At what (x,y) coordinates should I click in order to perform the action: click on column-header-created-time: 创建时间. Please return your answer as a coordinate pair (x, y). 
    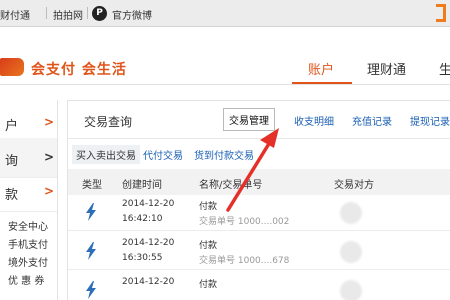
    Looking at the image, I should click on (142, 185).